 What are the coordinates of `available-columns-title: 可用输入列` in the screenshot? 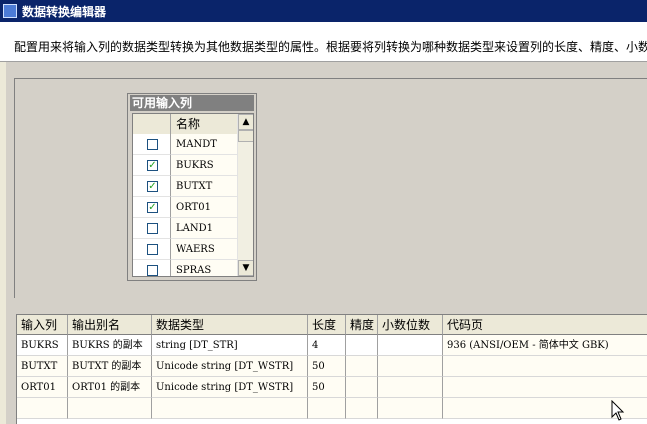 It's located at (192, 103).